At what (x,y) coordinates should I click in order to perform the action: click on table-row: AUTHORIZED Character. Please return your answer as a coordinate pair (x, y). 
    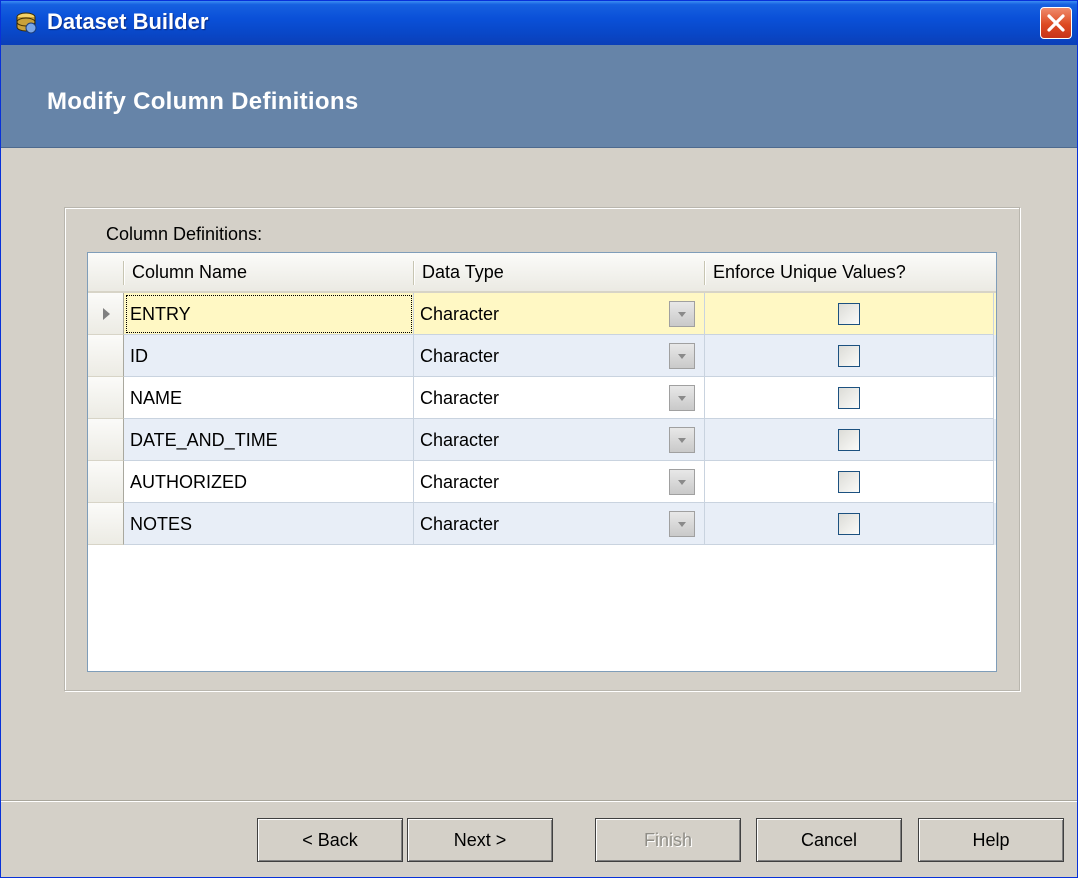
    Looking at the image, I should click on (542, 482).